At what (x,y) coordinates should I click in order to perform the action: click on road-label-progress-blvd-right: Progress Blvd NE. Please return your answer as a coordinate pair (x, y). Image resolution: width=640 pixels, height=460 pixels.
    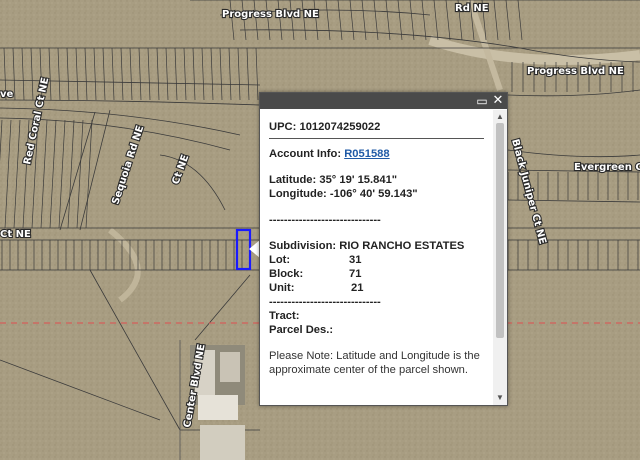
    Looking at the image, I should click on (575, 71).